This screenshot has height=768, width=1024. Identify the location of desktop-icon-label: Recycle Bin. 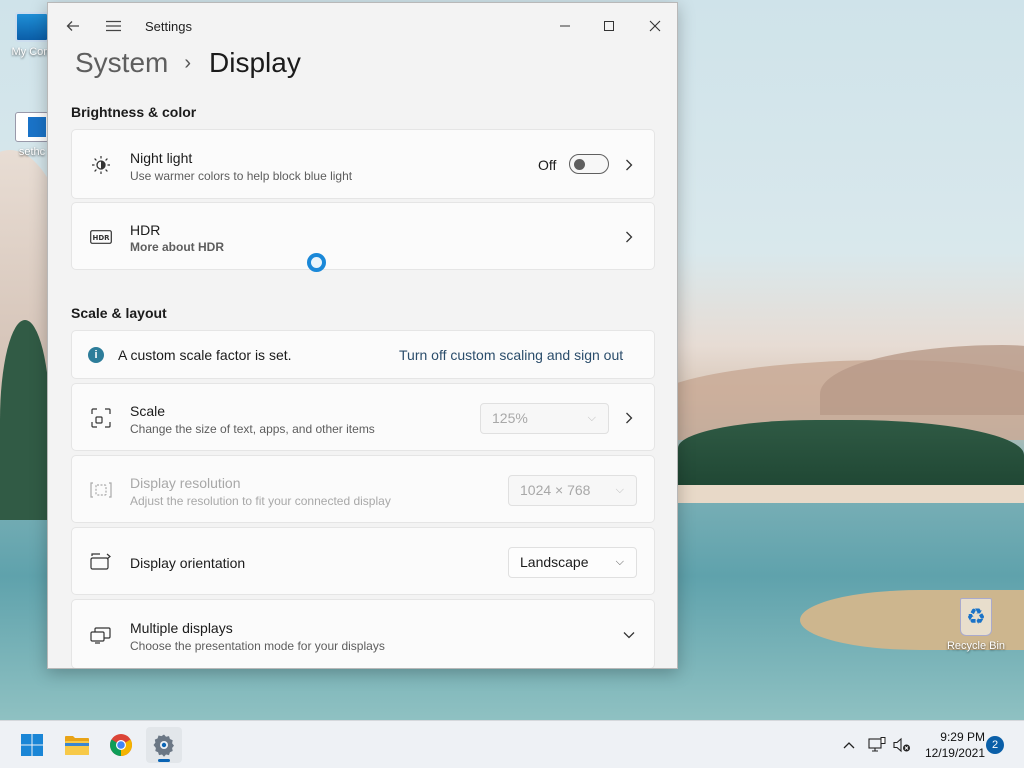
(976, 646).